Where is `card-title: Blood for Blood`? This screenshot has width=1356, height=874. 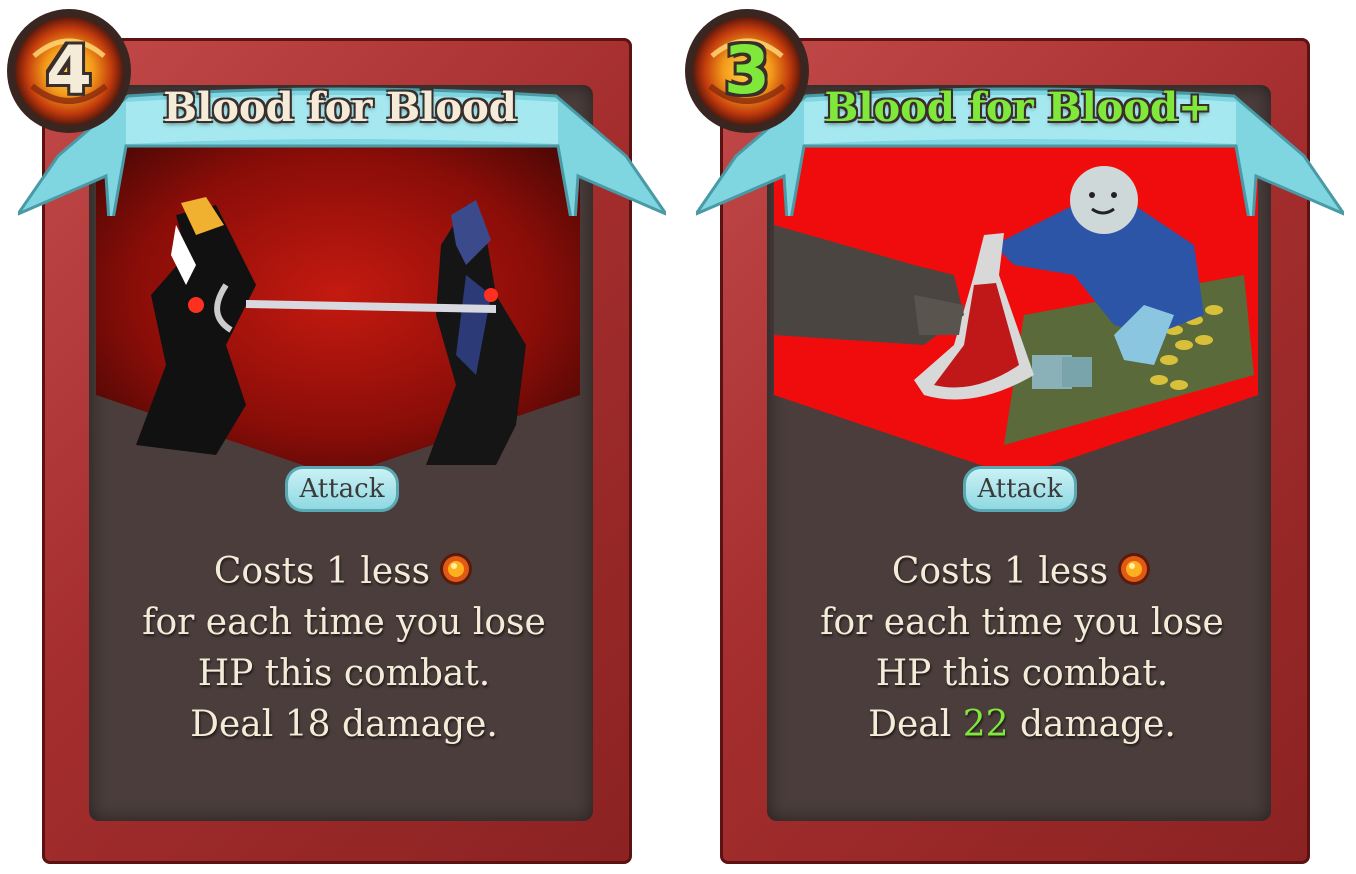 card-title: Blood for Blood is located at coordinates (340, 107).